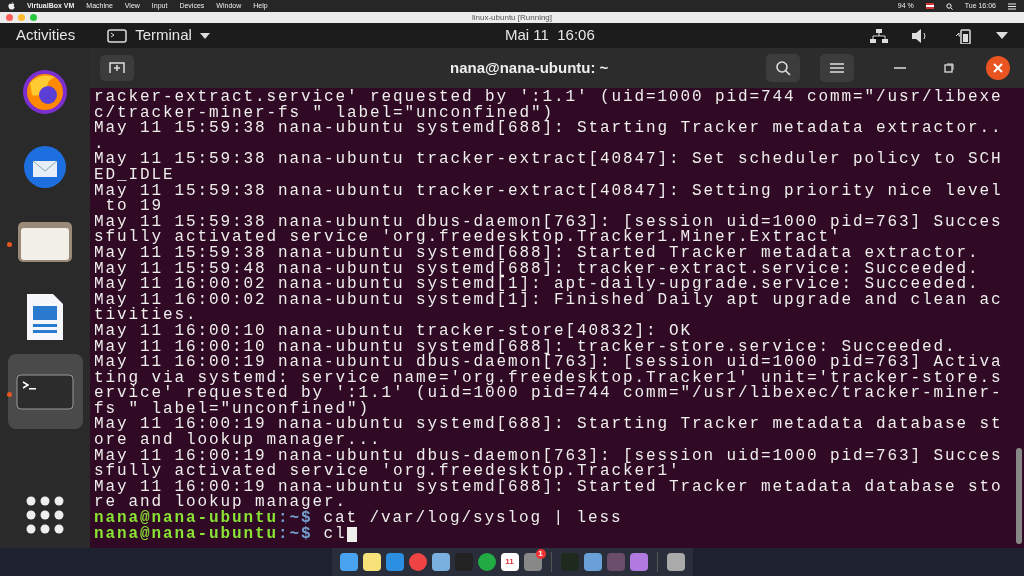 The height and width of the screenshot is (576, 1024). Describe the element at coordinates (473, 519) in the screenshot. I see `command-text: cat /var/log/syslog | less` at that location.